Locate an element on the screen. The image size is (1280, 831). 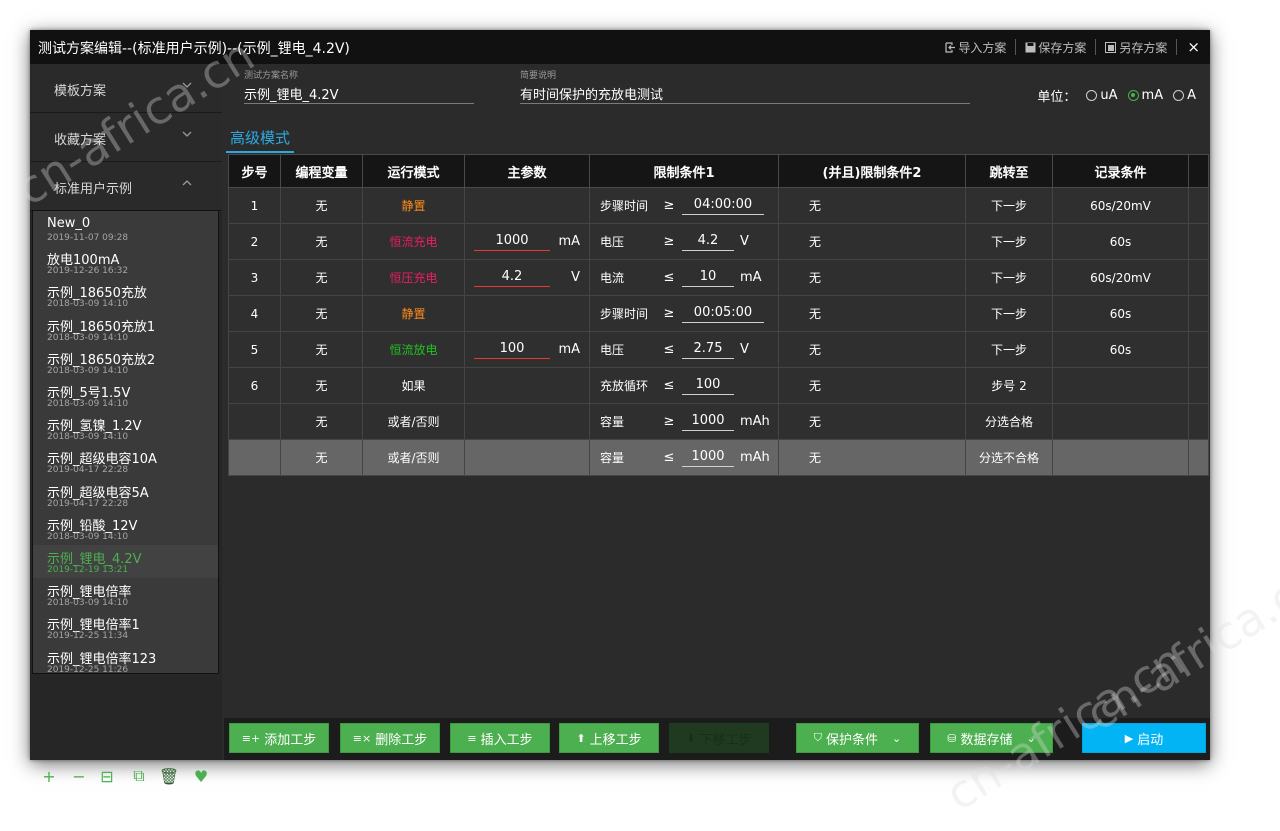
save-as-plan-button: 另存方案 is located at coordinates (1137, 47).